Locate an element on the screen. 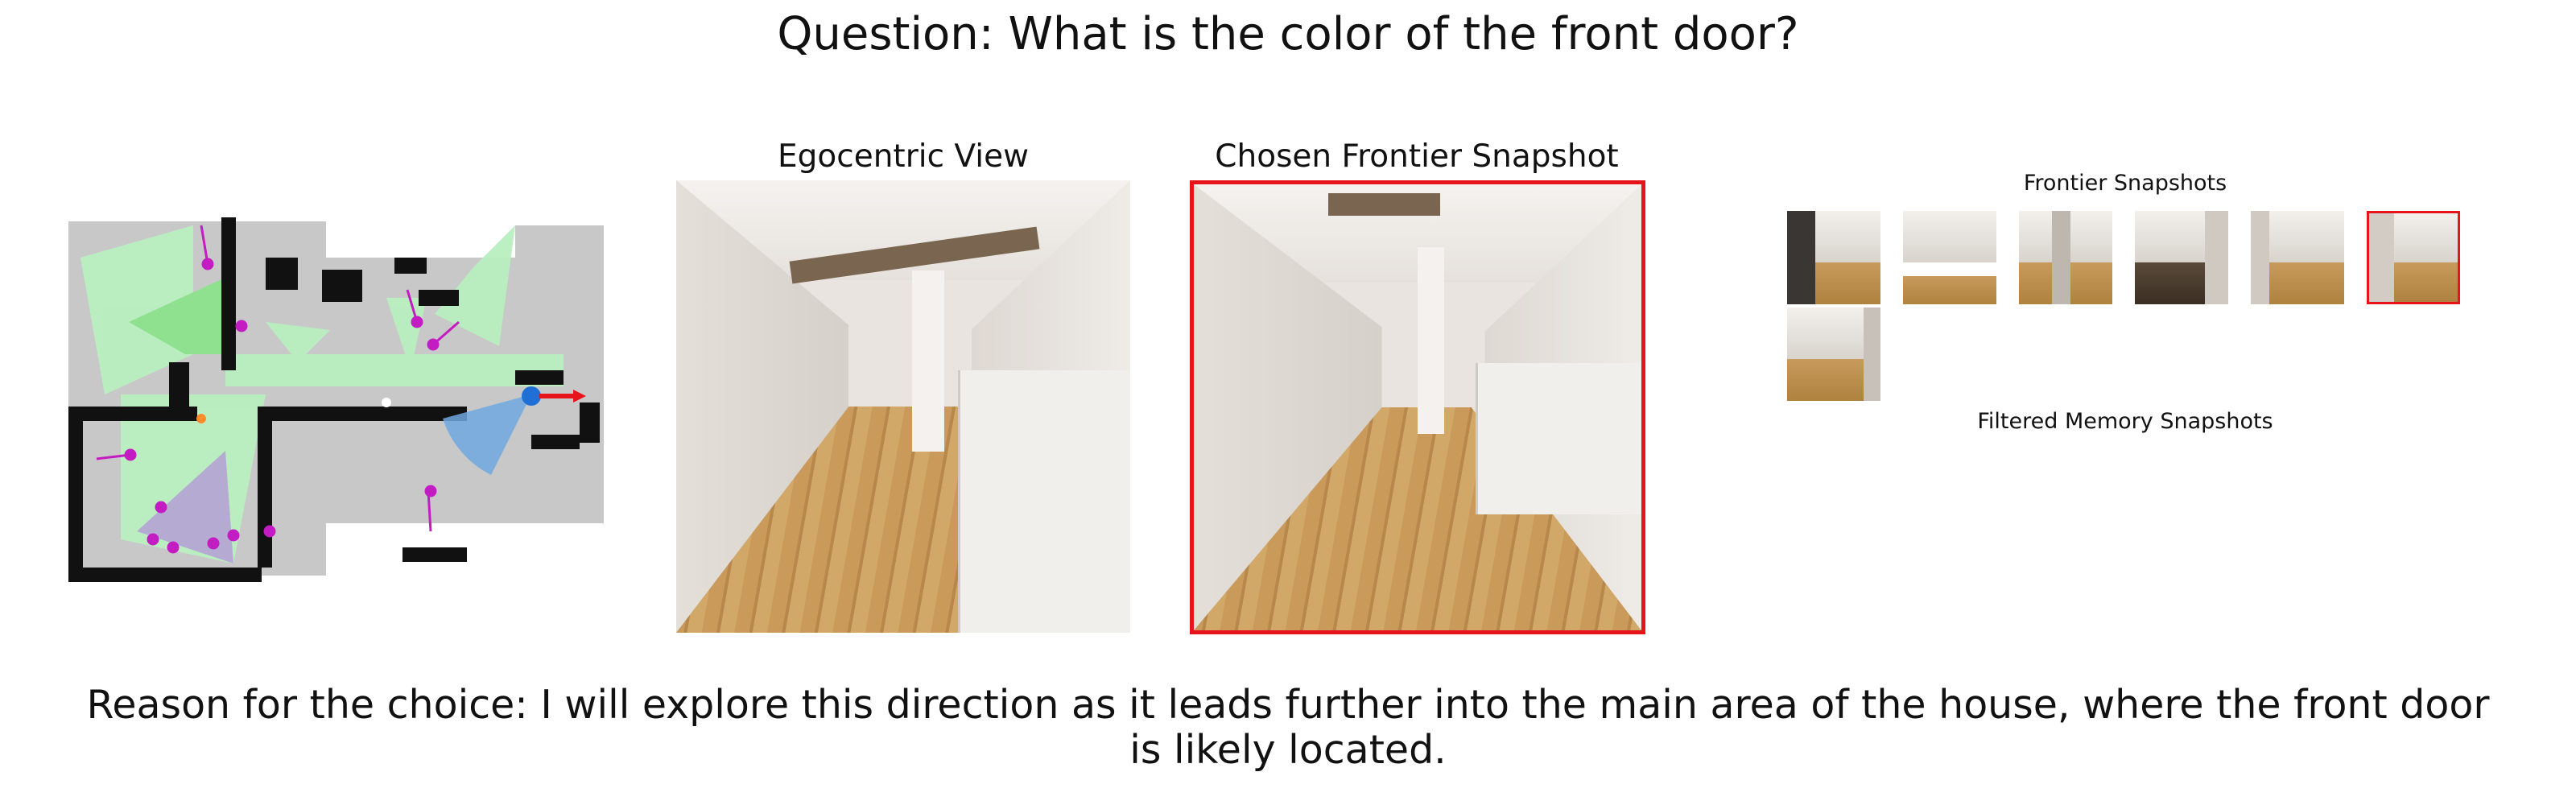 The image size is (2576, 805). chosen-snapshot-image is located at coordinates (1417, 407).